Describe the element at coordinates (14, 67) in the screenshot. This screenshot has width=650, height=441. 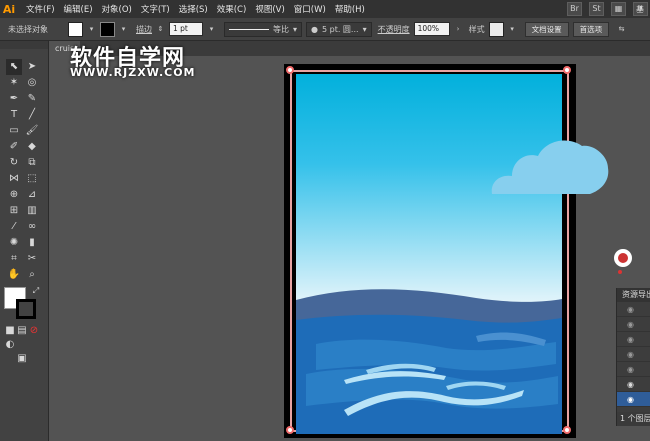
I see `selection-tool-icon: ⬉` at that location.